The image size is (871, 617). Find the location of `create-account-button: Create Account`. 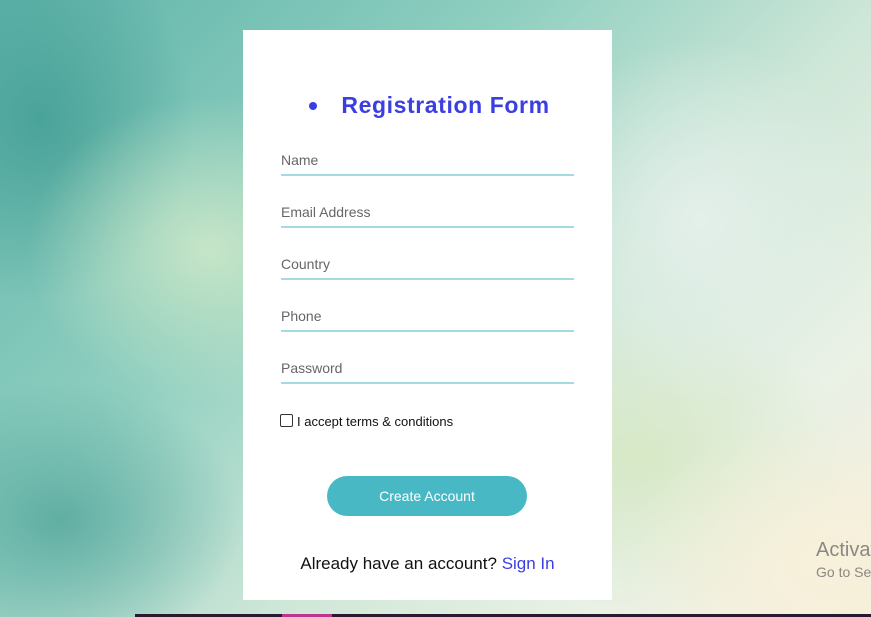

create-account-button: Create Account is located at coordinates (427, 496).